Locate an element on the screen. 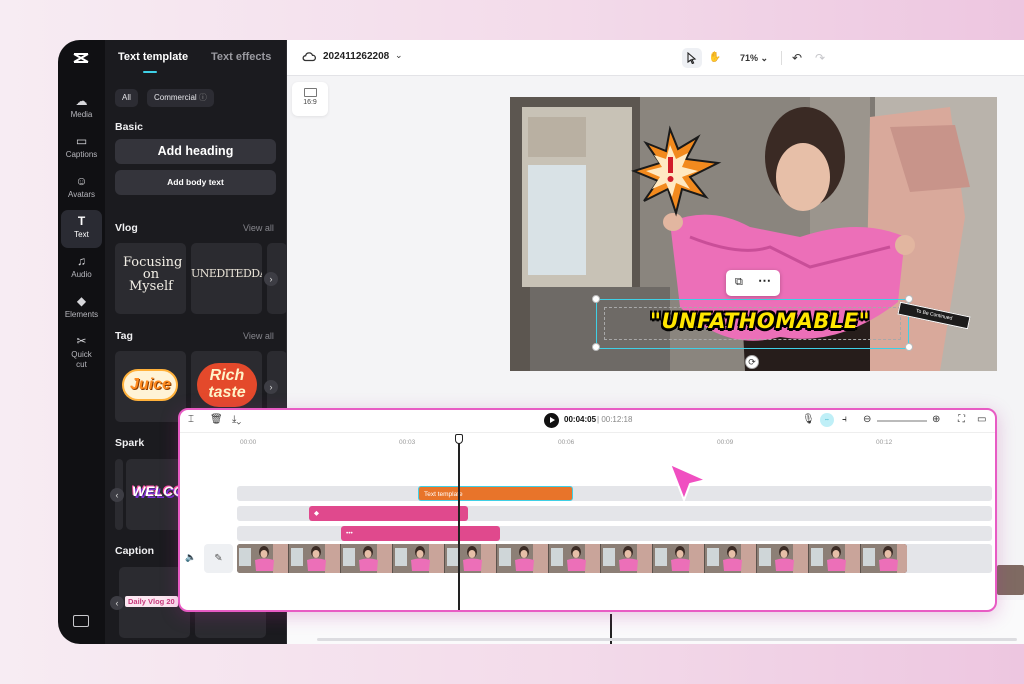  rotate-handle-icon: ⟳ is located at coordinates (752, 362).